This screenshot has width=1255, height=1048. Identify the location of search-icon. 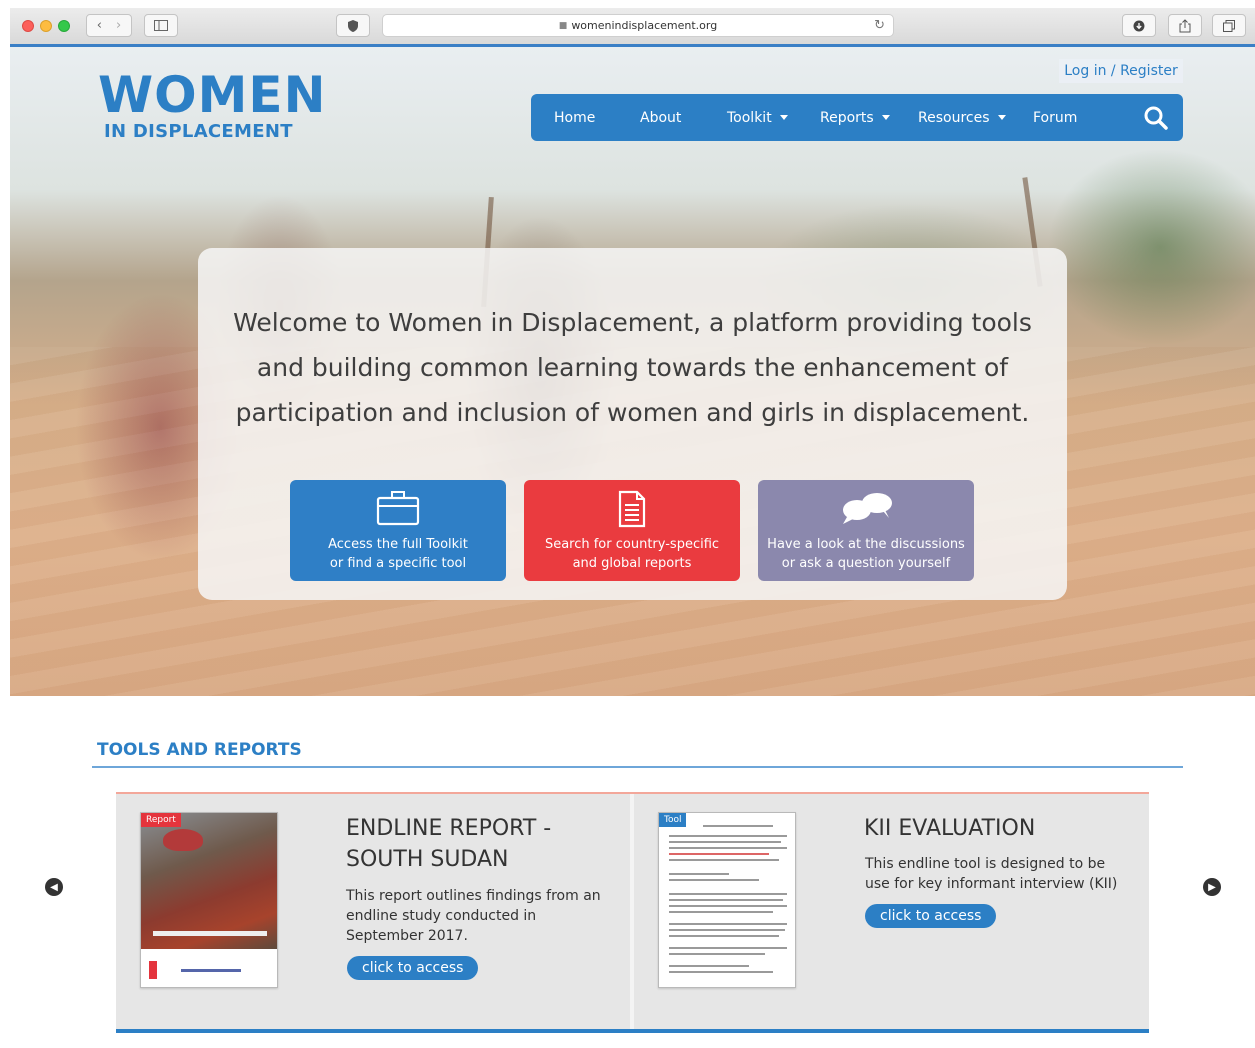
(1156, 118).